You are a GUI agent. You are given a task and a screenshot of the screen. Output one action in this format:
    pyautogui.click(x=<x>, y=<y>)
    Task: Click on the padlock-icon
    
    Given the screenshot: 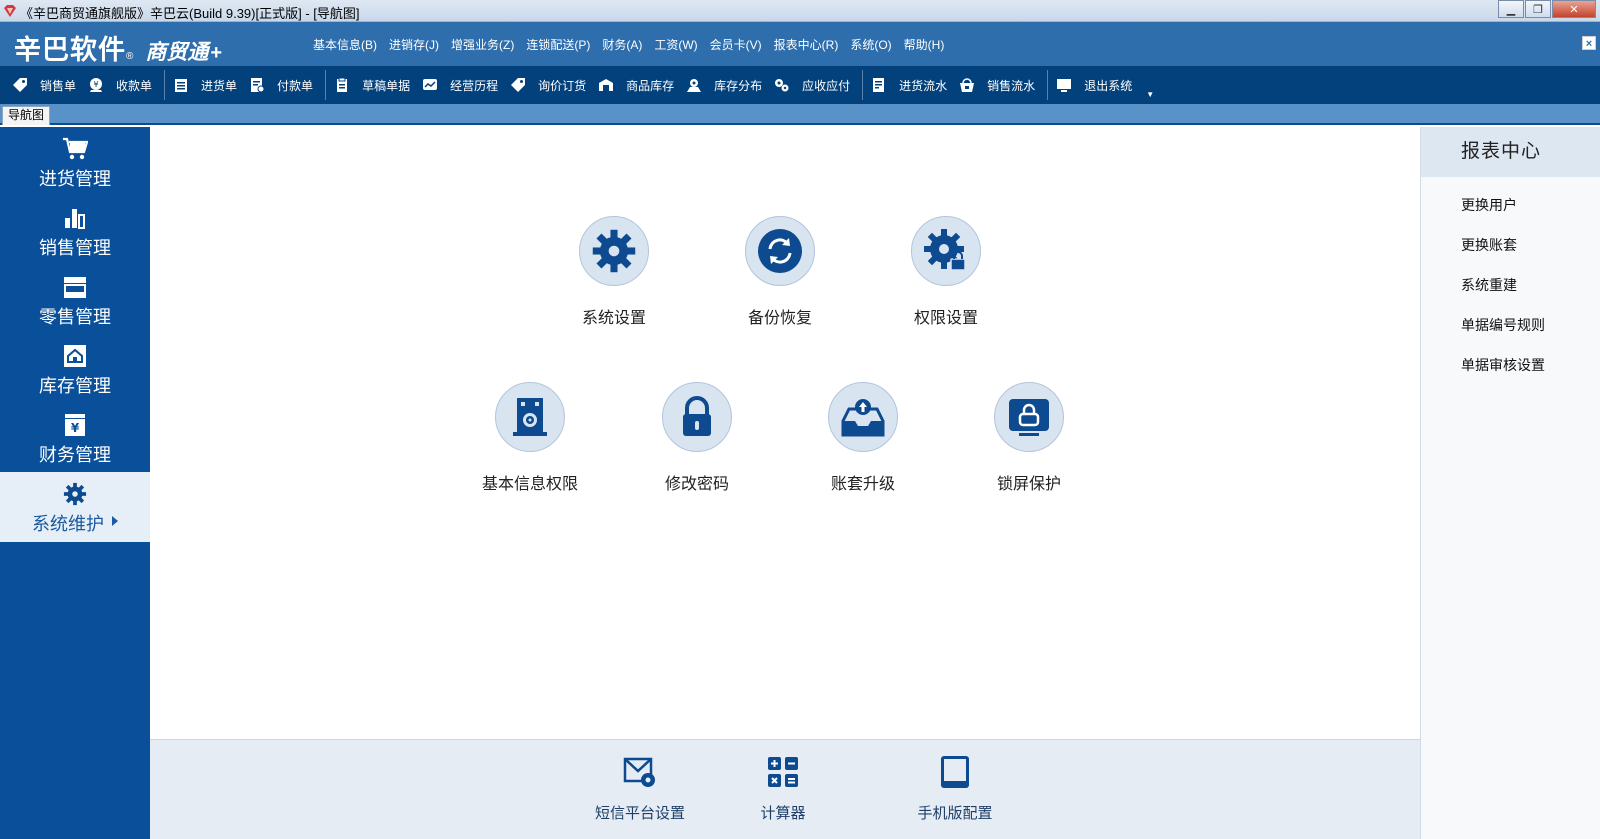 What is the action you would take?
    pyautogui.click(x=697, y=417)
    